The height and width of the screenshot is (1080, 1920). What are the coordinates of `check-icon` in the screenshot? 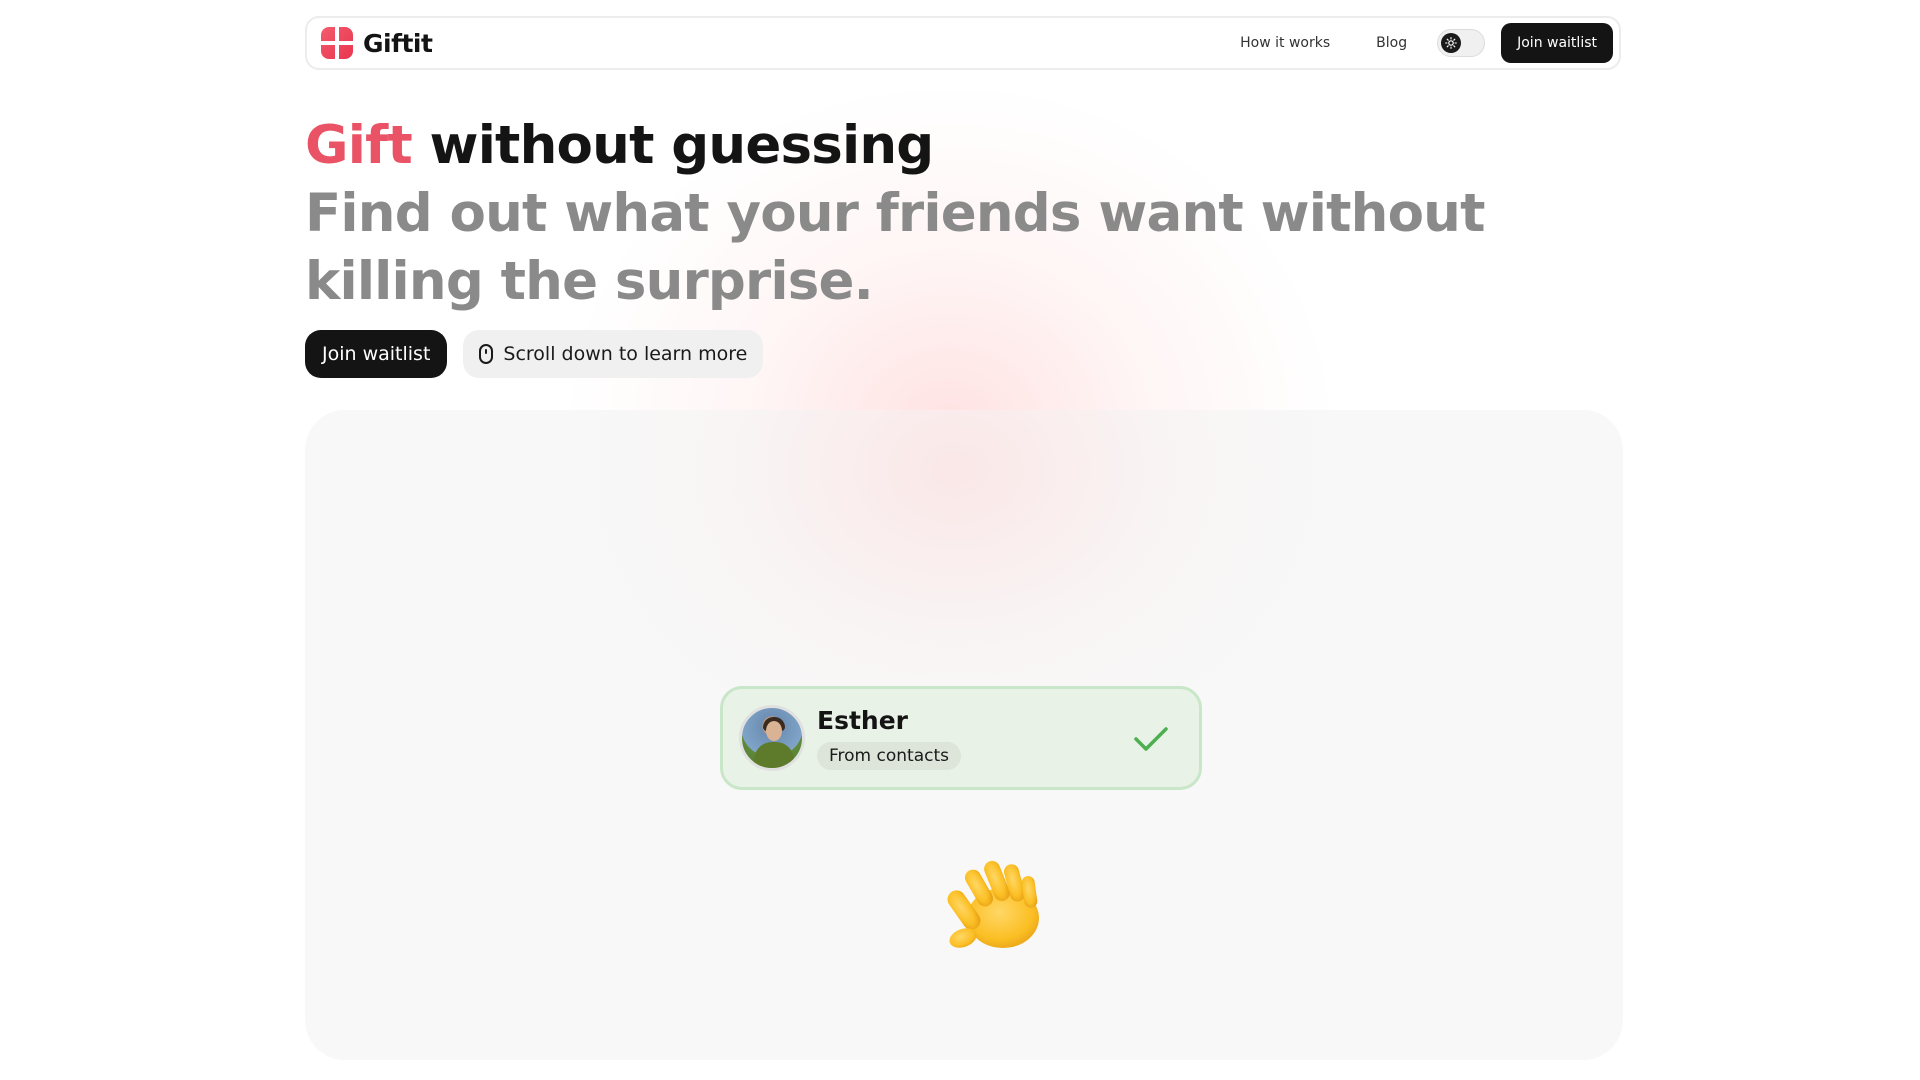 It's located at (1151, 739).